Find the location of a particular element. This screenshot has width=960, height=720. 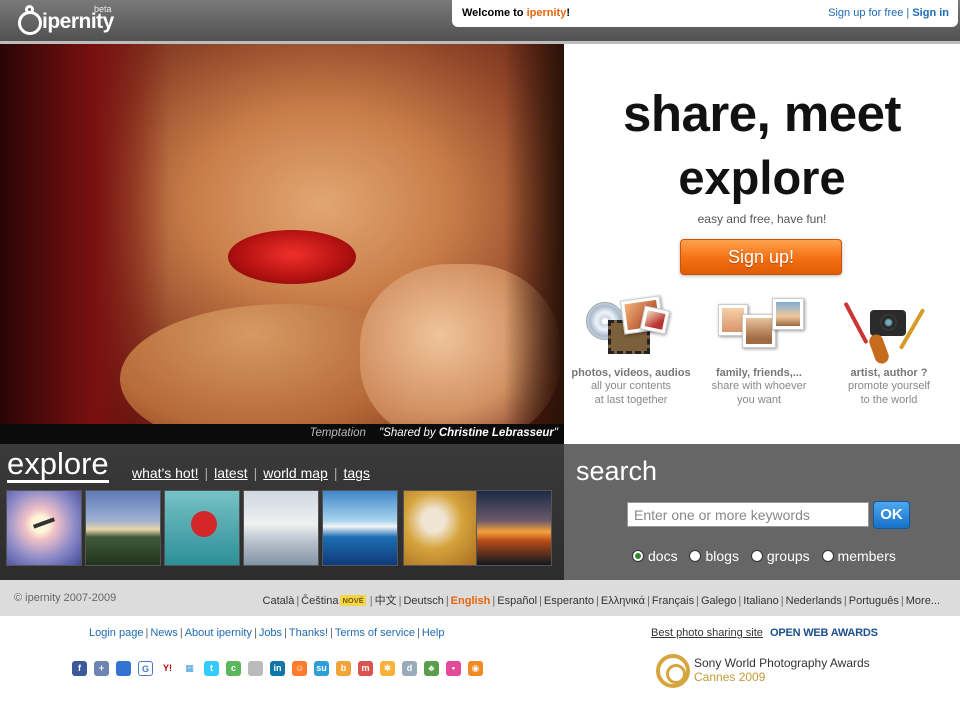

messenger-icon: c is located at coordinates (233, 668).